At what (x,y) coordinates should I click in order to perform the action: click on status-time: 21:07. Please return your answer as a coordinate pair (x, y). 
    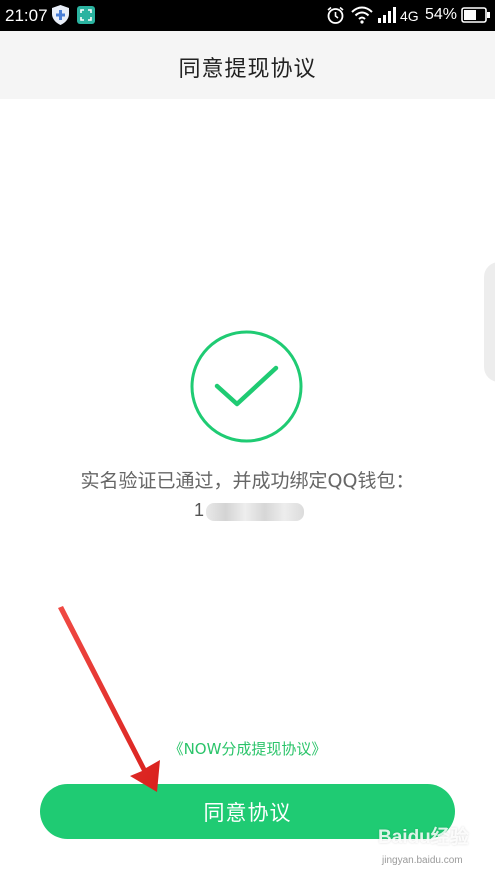
    Looking at the image, I should click on (26, 15).